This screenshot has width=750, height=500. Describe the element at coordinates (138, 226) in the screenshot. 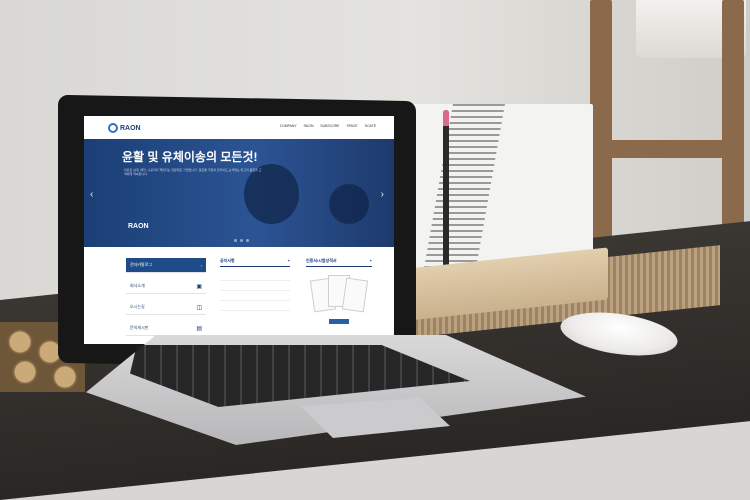

I see `hero-logo: RAON` at that location.